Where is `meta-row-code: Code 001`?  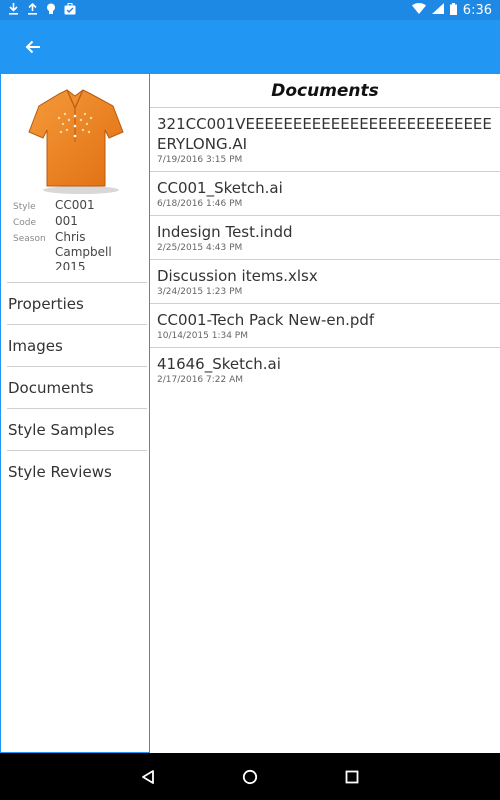
meta-row-code: Code 001 is located at coordinates (79, 221).